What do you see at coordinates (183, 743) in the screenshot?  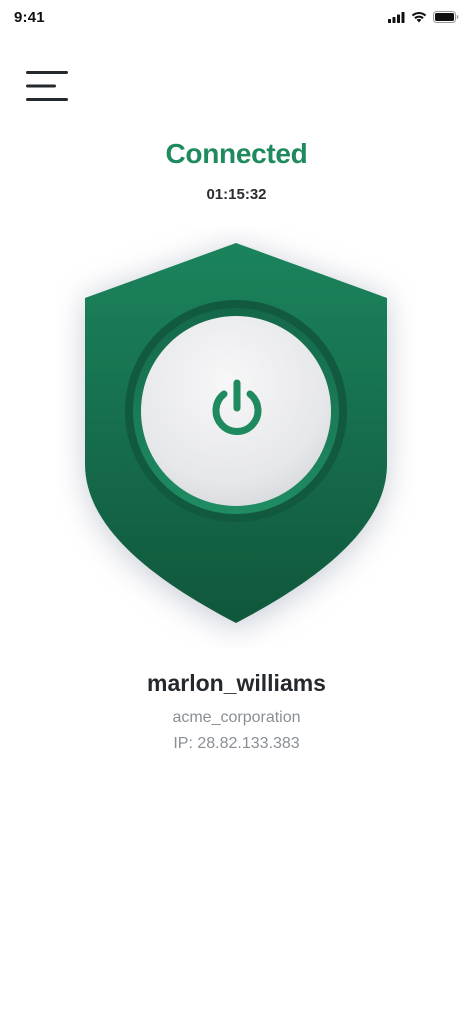 I see `ip-label: IP:` at bounding box center [183, 743].